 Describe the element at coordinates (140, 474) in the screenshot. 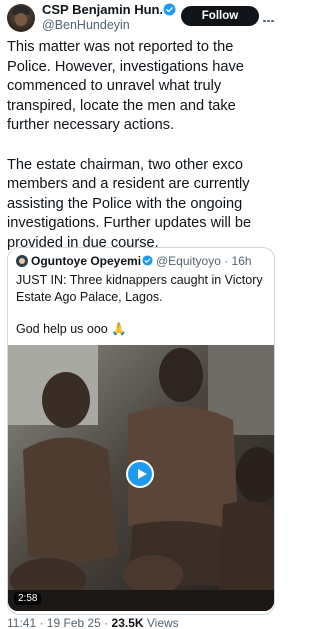

I see `play-icon` at that location.